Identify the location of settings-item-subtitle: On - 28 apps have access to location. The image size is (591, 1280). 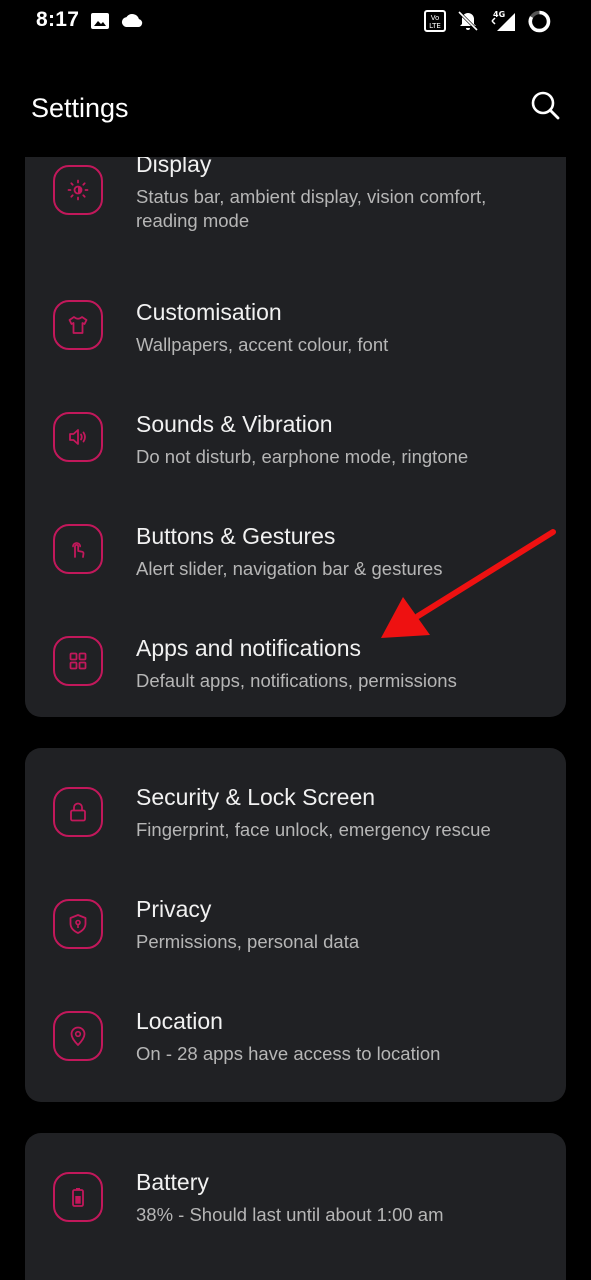
(288, 1053).